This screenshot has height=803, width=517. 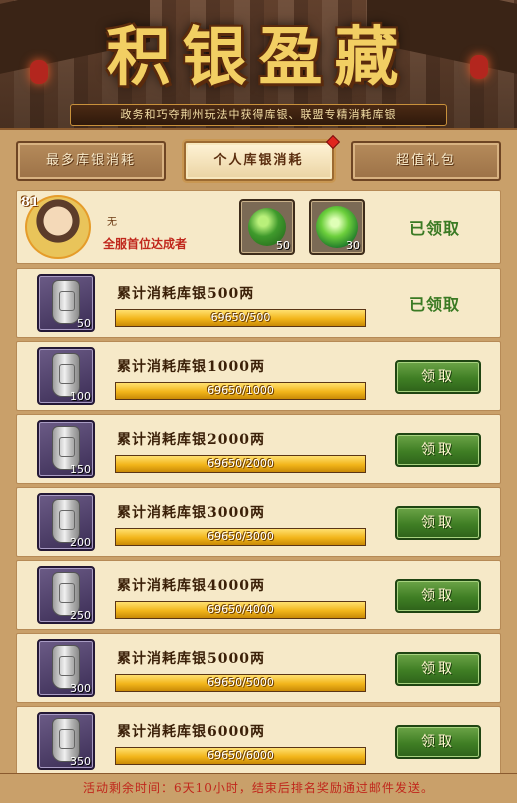 What do you see at coordinates (191, 440) in the screenshot?
I see `reward-title: 累计消耗库银2000两` at bounding box center [191, 440].